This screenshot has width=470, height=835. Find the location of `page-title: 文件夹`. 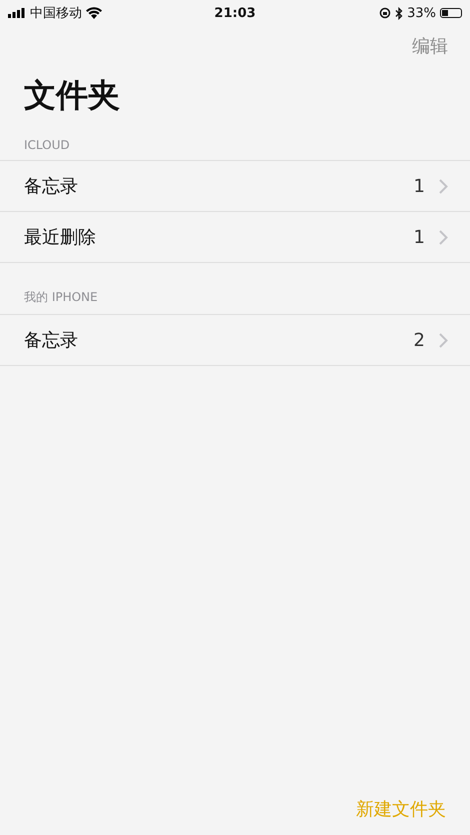

page-title: 文件夹 is located at coordinates (72, 95).